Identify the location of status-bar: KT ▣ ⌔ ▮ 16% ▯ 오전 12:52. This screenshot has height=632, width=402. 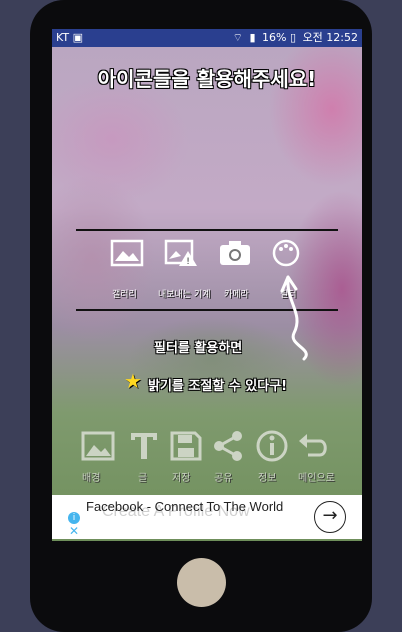
(207, 38).